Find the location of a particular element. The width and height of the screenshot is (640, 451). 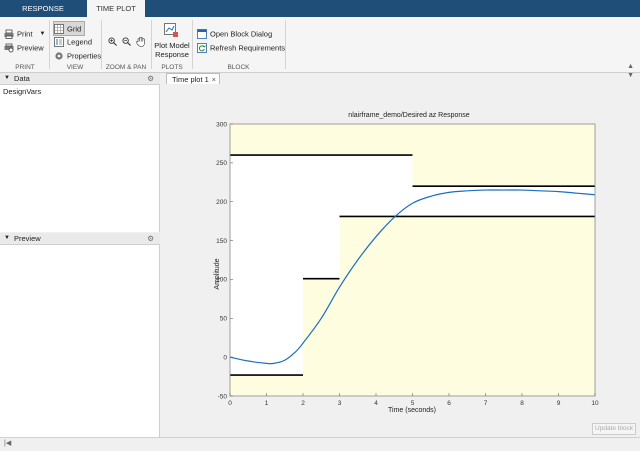

x-tick-label: 8 is located at coordinates (522, 403).